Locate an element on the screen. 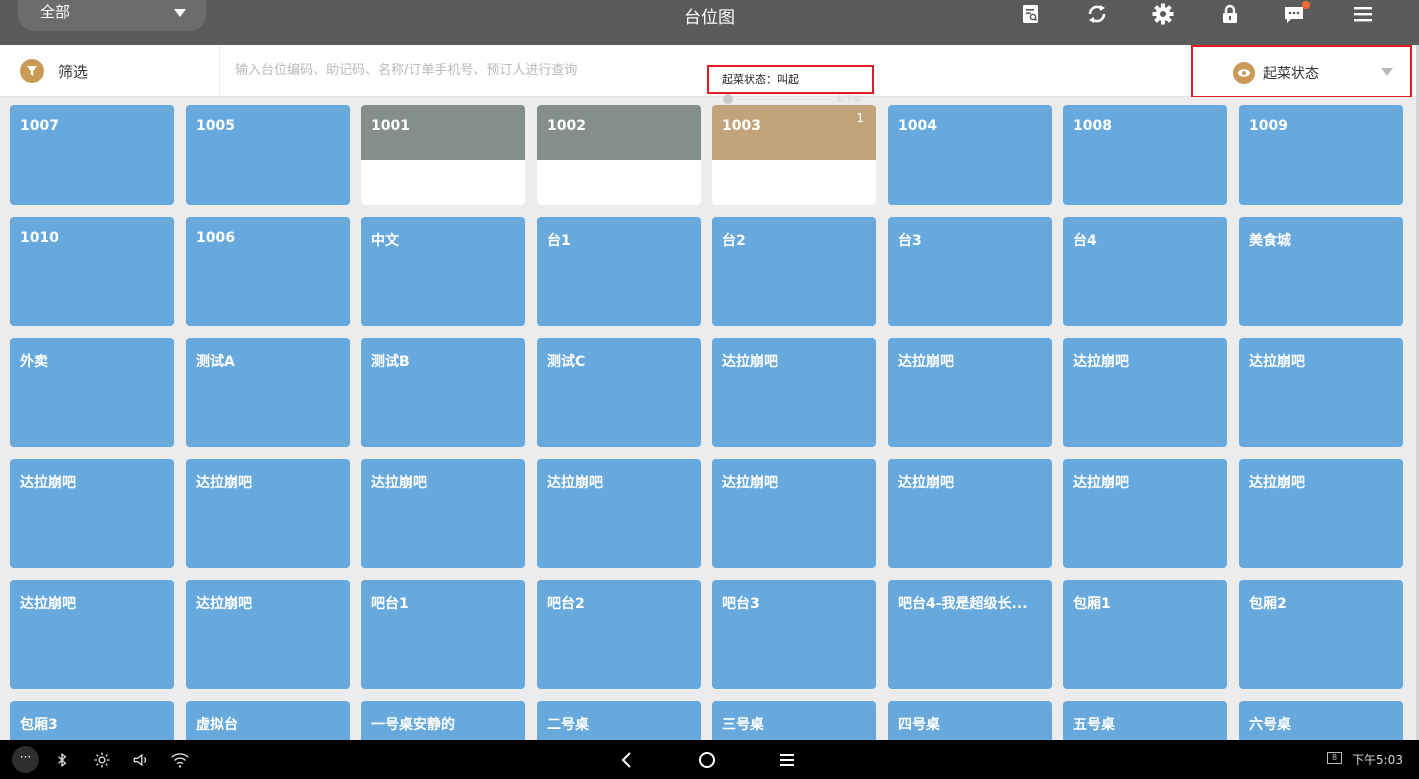  area-selector-label: 全部 is located at coordinates (55, 12).